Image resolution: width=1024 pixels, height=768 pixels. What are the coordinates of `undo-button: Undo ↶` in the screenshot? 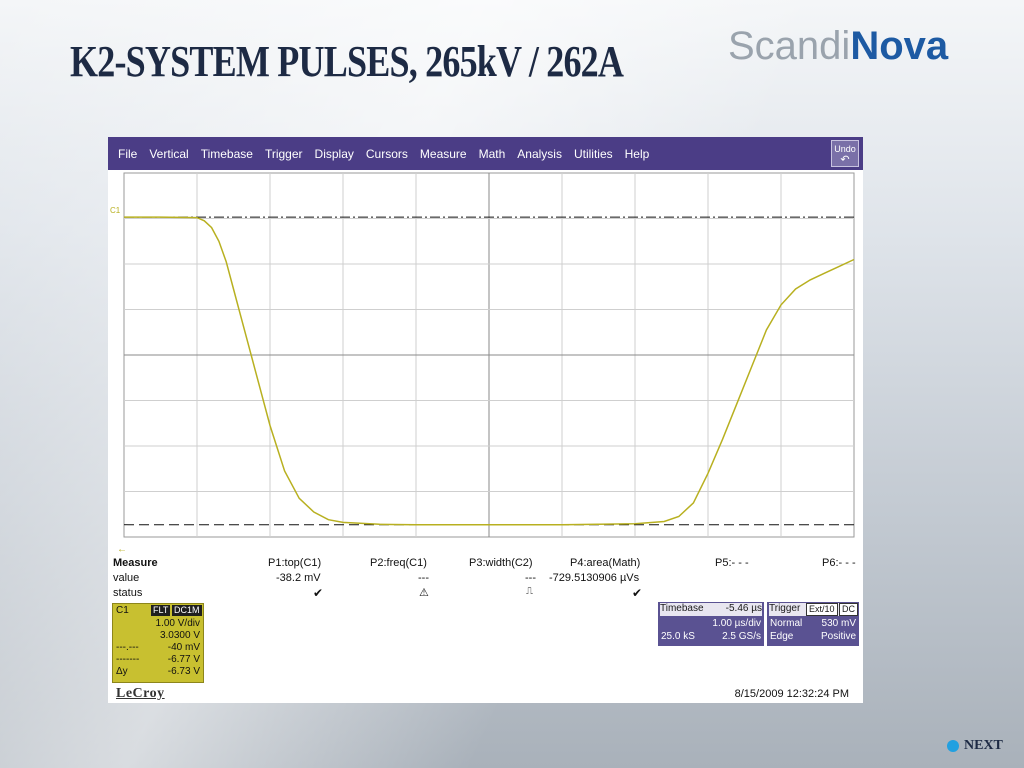 It's located at (845, 153).